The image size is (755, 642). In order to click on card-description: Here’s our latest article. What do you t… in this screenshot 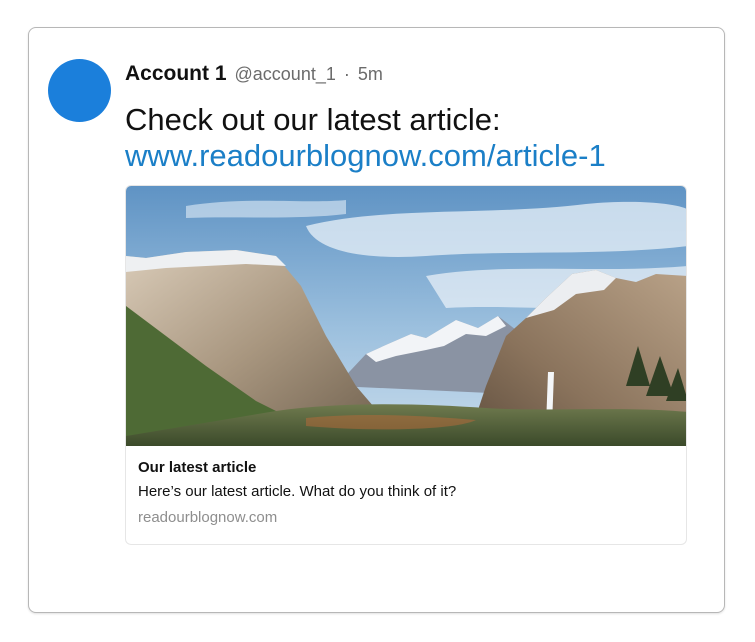, I will do `click(297, 491)`.